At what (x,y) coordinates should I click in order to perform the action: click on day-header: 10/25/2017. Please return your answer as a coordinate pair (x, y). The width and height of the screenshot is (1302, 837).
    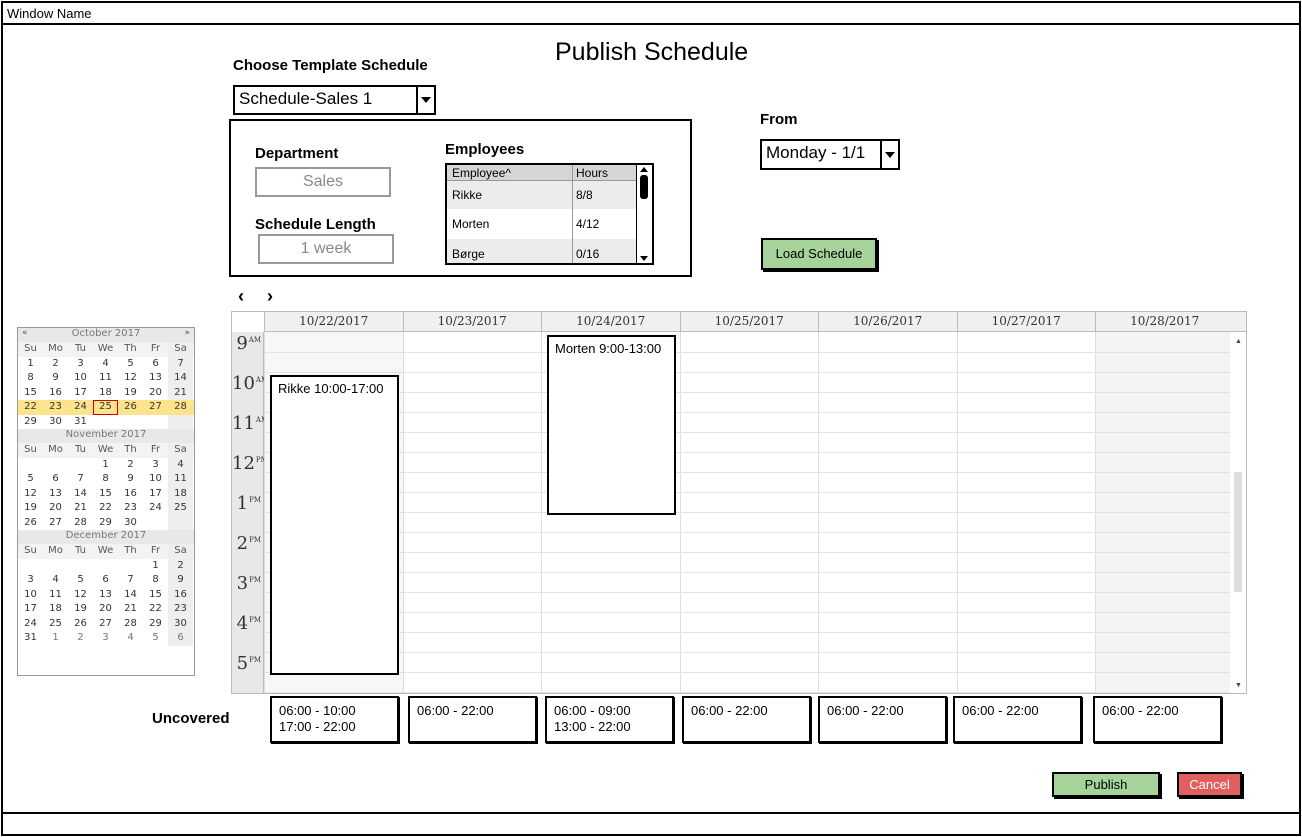
    Looking at the image, I should click on (749, 321).